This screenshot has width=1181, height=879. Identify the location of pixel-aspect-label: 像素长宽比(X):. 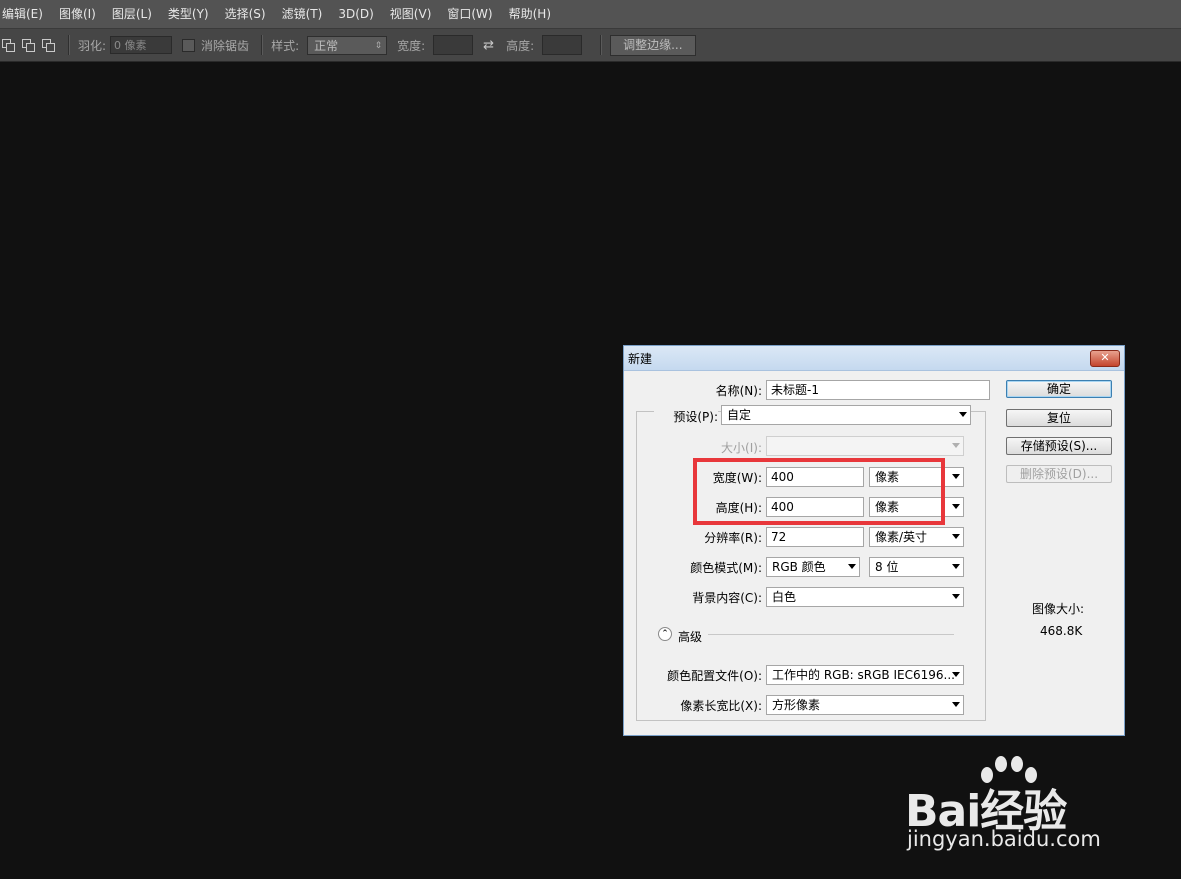
(721, 706).